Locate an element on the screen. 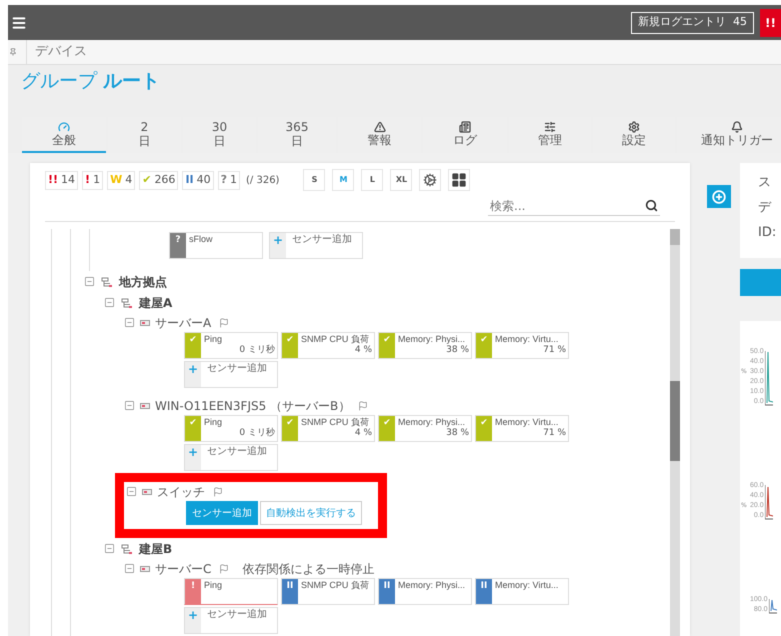  device-name: サーバーA is located at coordinates (183, 323).